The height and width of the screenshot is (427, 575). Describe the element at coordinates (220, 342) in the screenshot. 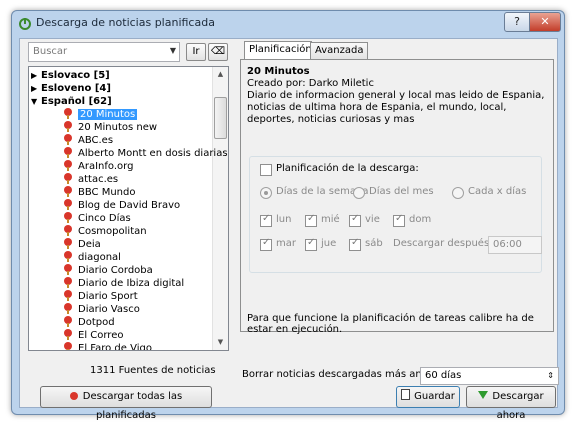

I see `scroll-down-icon: ▼` at that location.